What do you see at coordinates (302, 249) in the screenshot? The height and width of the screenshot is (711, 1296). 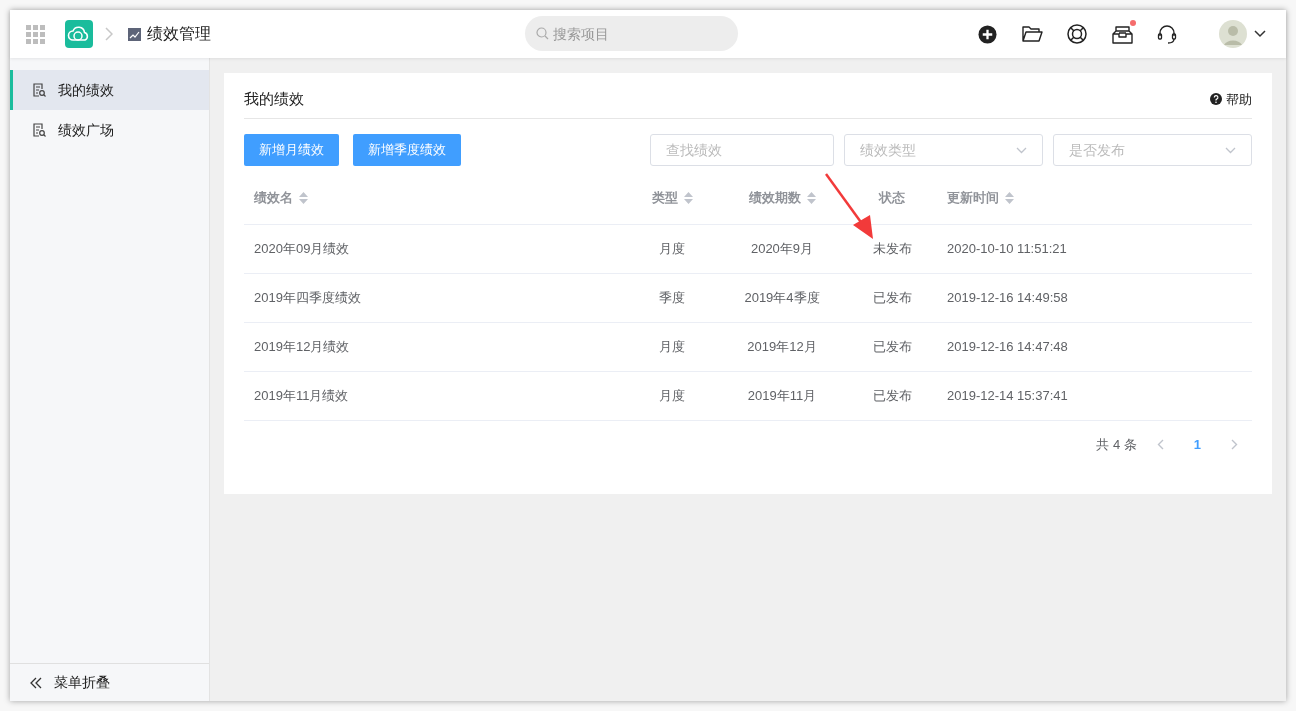 I see `table-cell-text: 2020年09月绩效` at bounding box center [302, 249].